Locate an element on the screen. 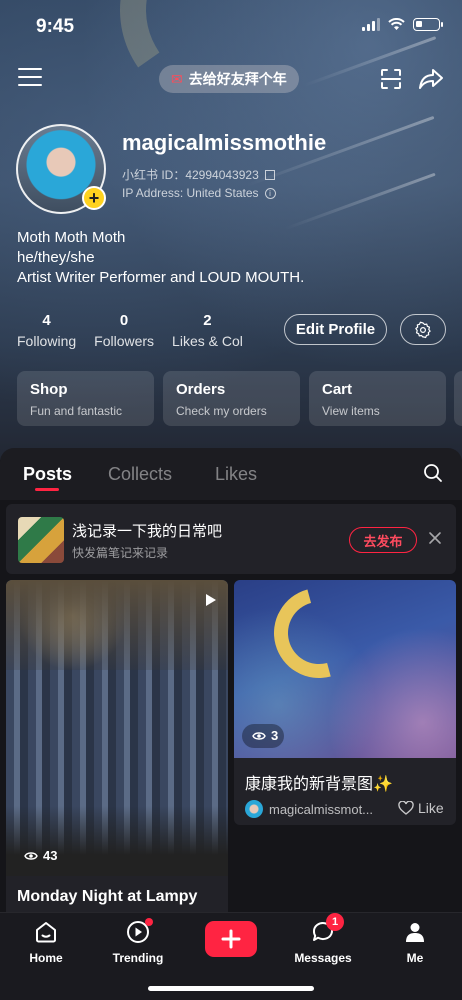 Image resolution: width=462 pixels, height=1000 pixels. trending-icon-wrap is located at coordinates (139, 931).